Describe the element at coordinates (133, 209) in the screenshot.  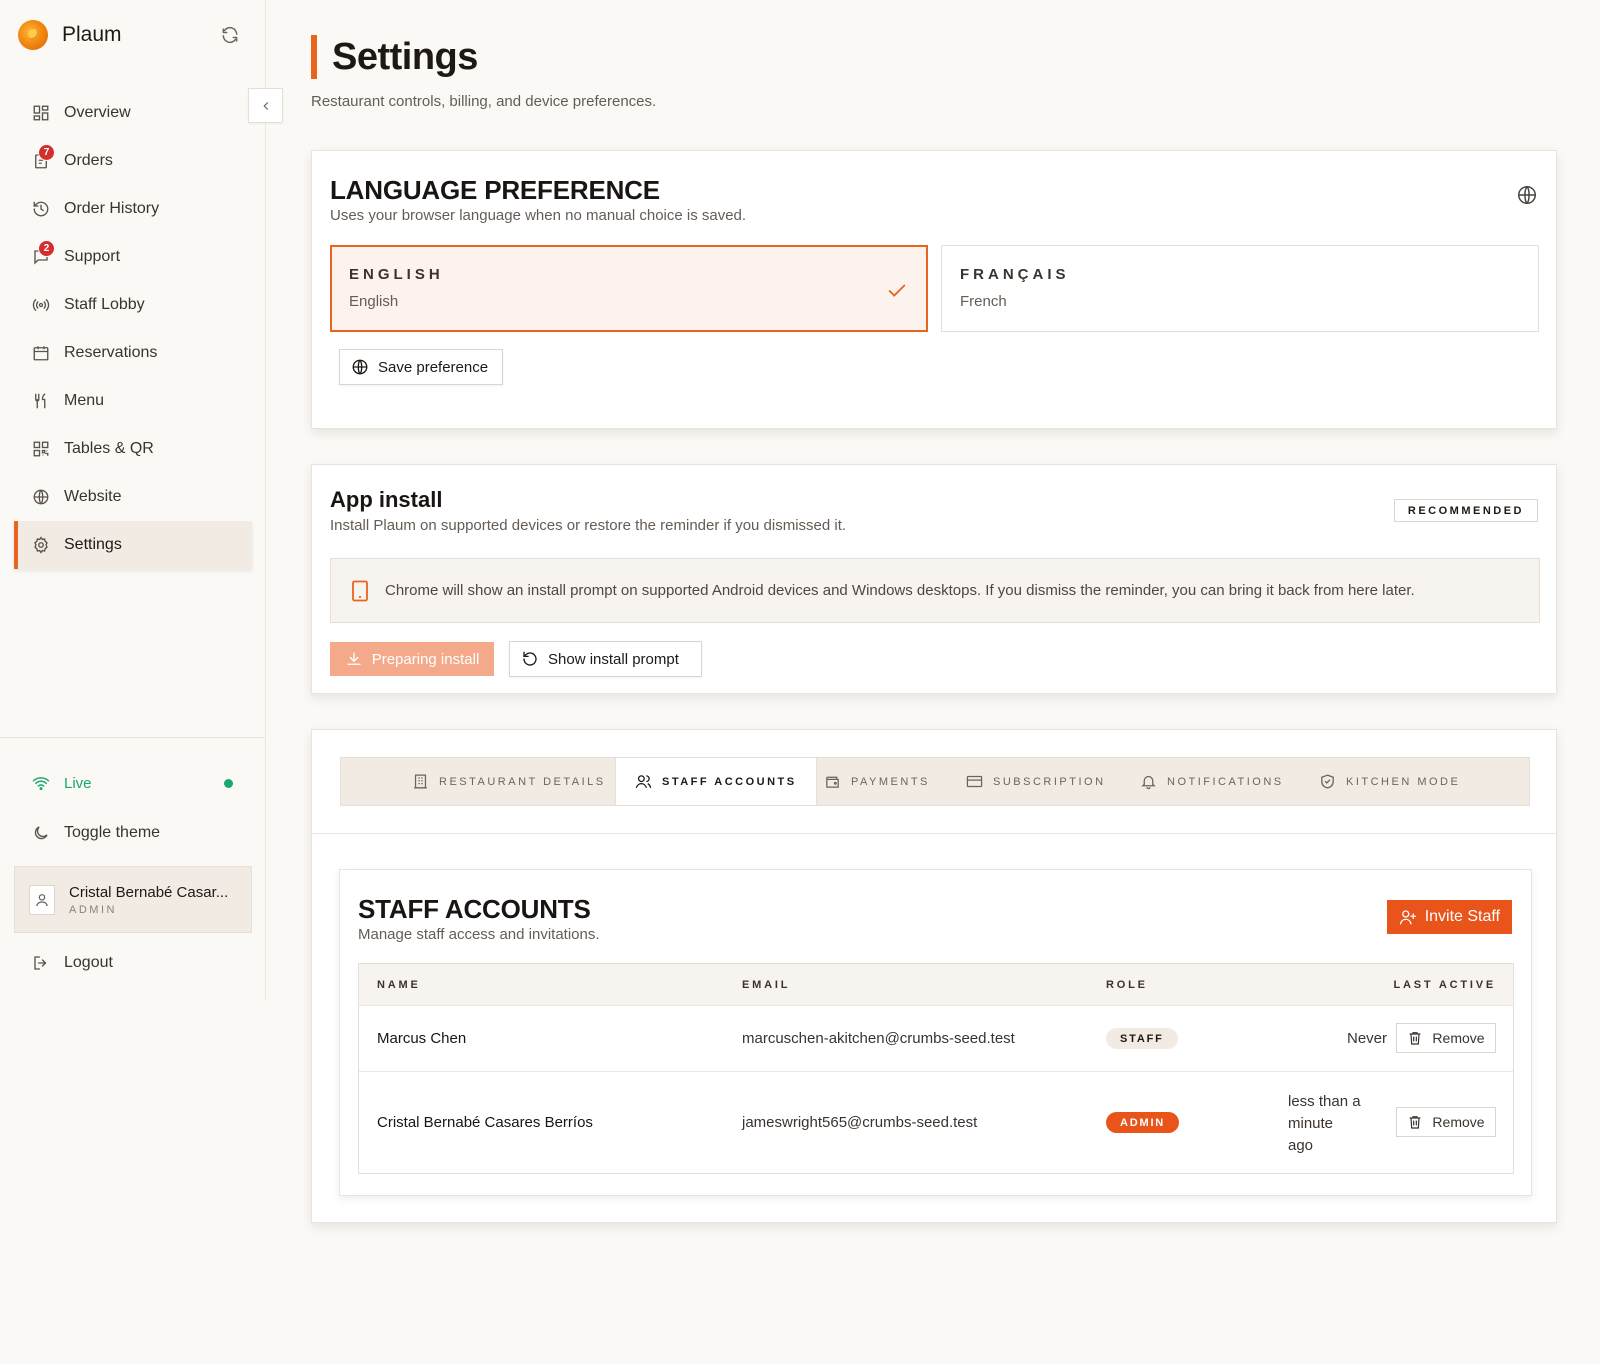
I see `sidebar-item-order-history: Order History` at that location.